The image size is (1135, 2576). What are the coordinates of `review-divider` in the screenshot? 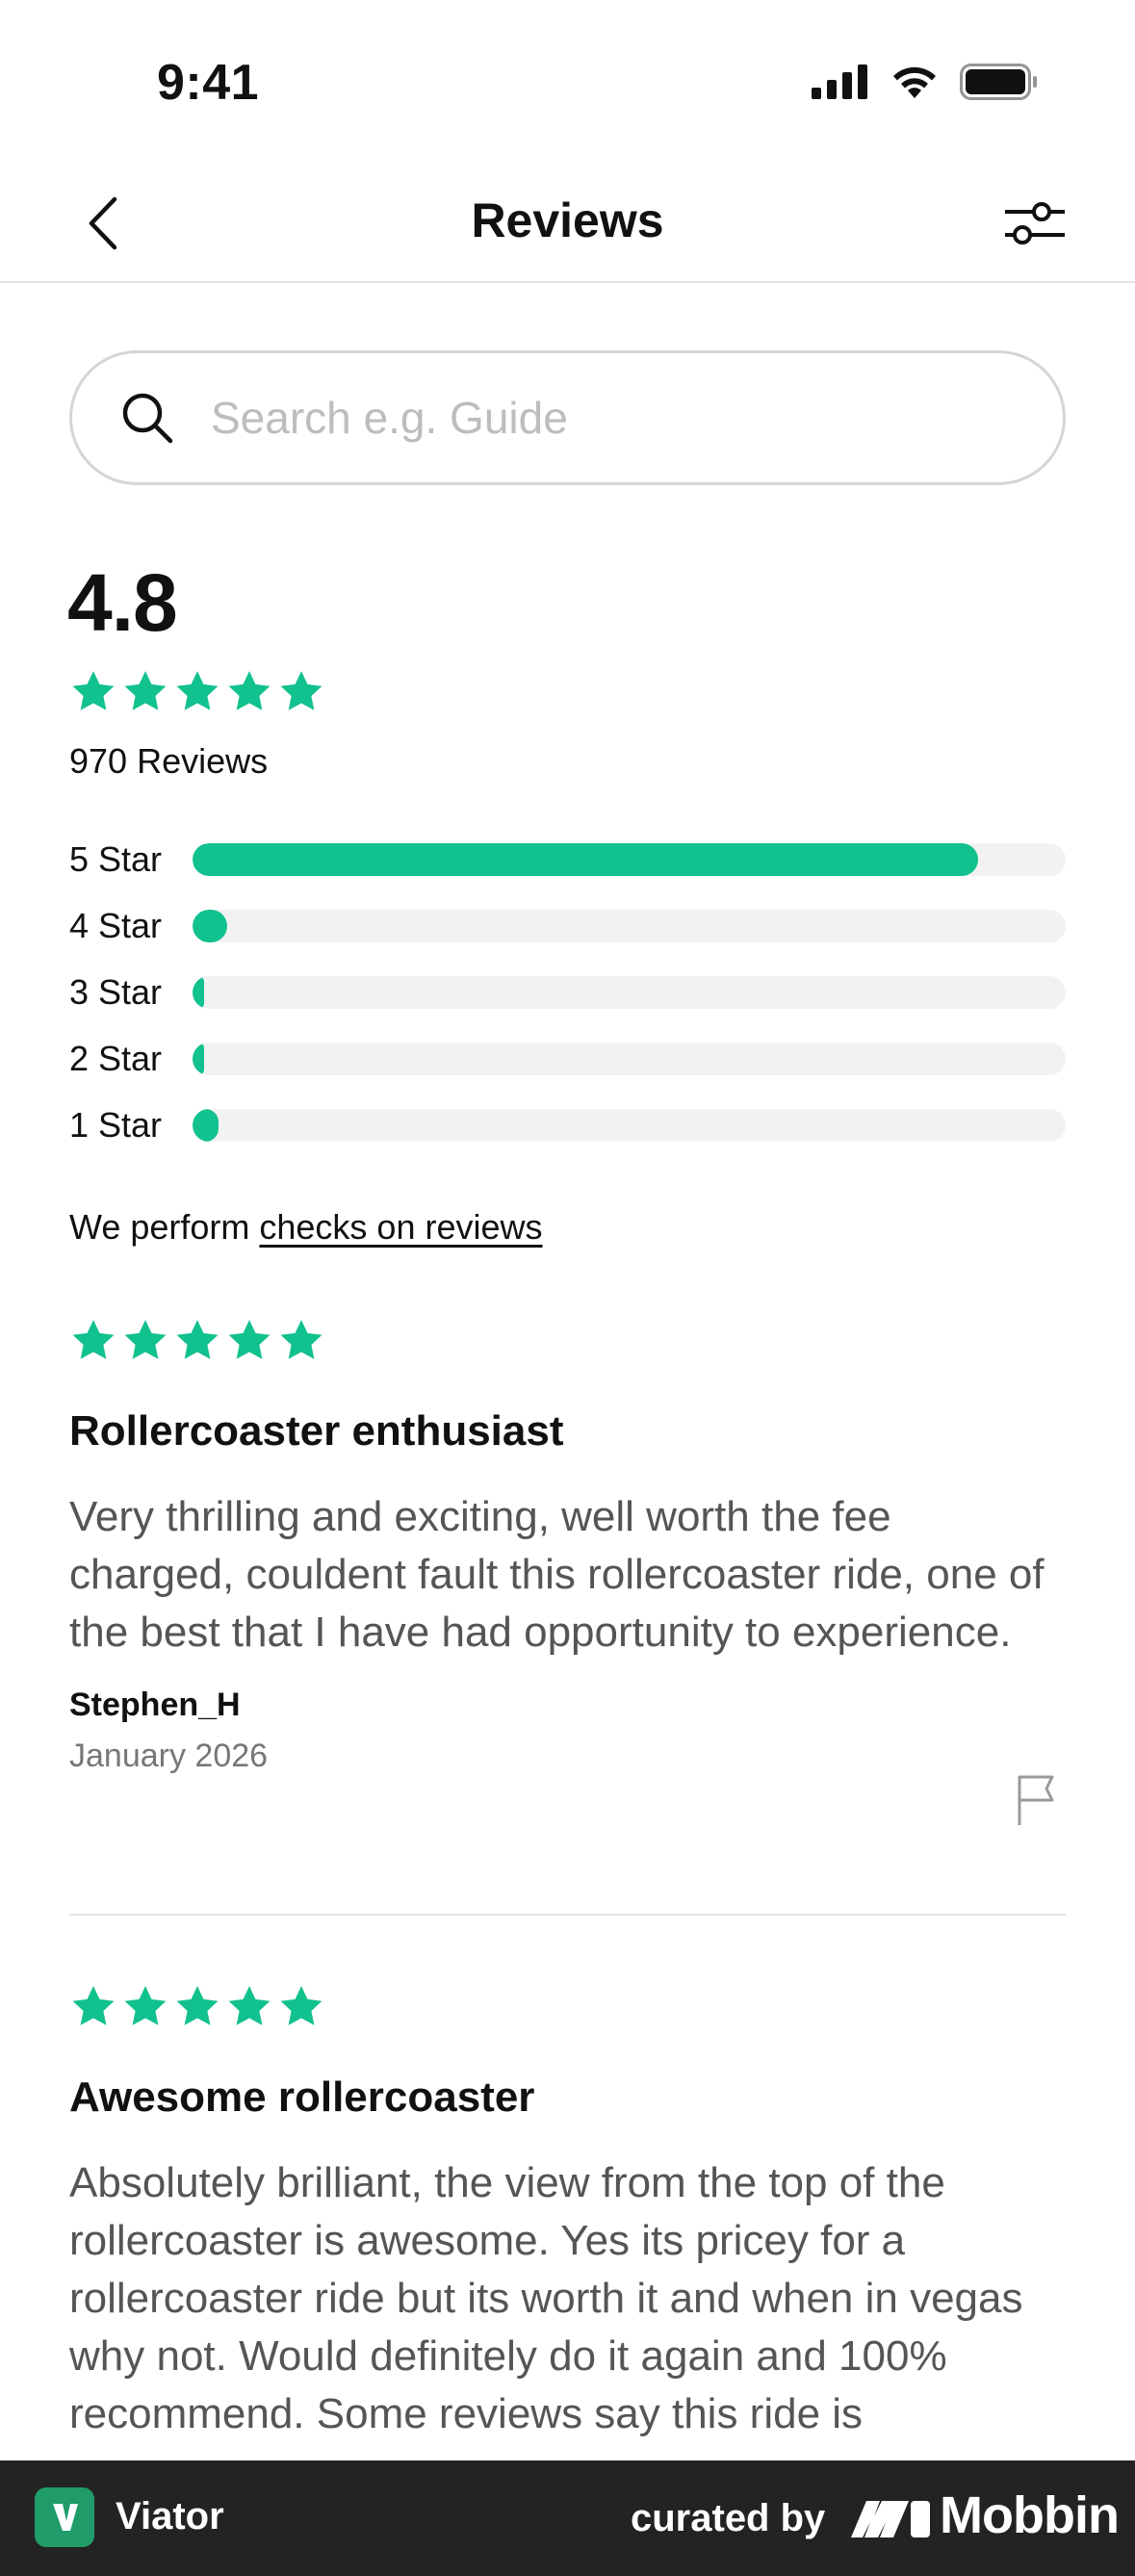 It's located at (567, 1915).